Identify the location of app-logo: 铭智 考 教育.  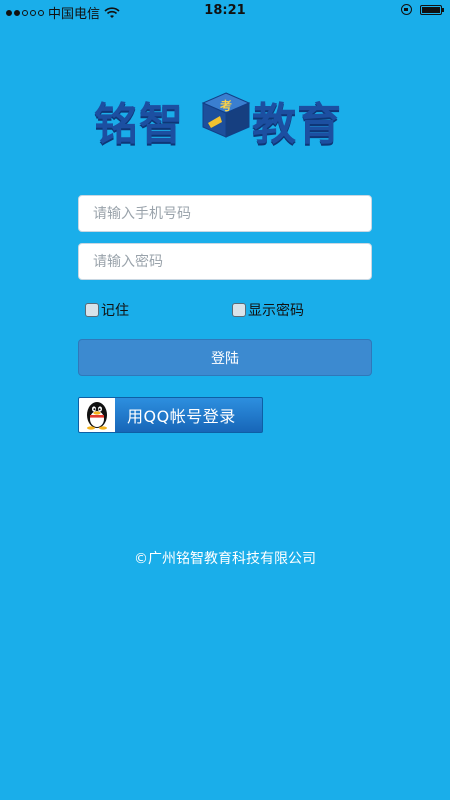
(226, 116).